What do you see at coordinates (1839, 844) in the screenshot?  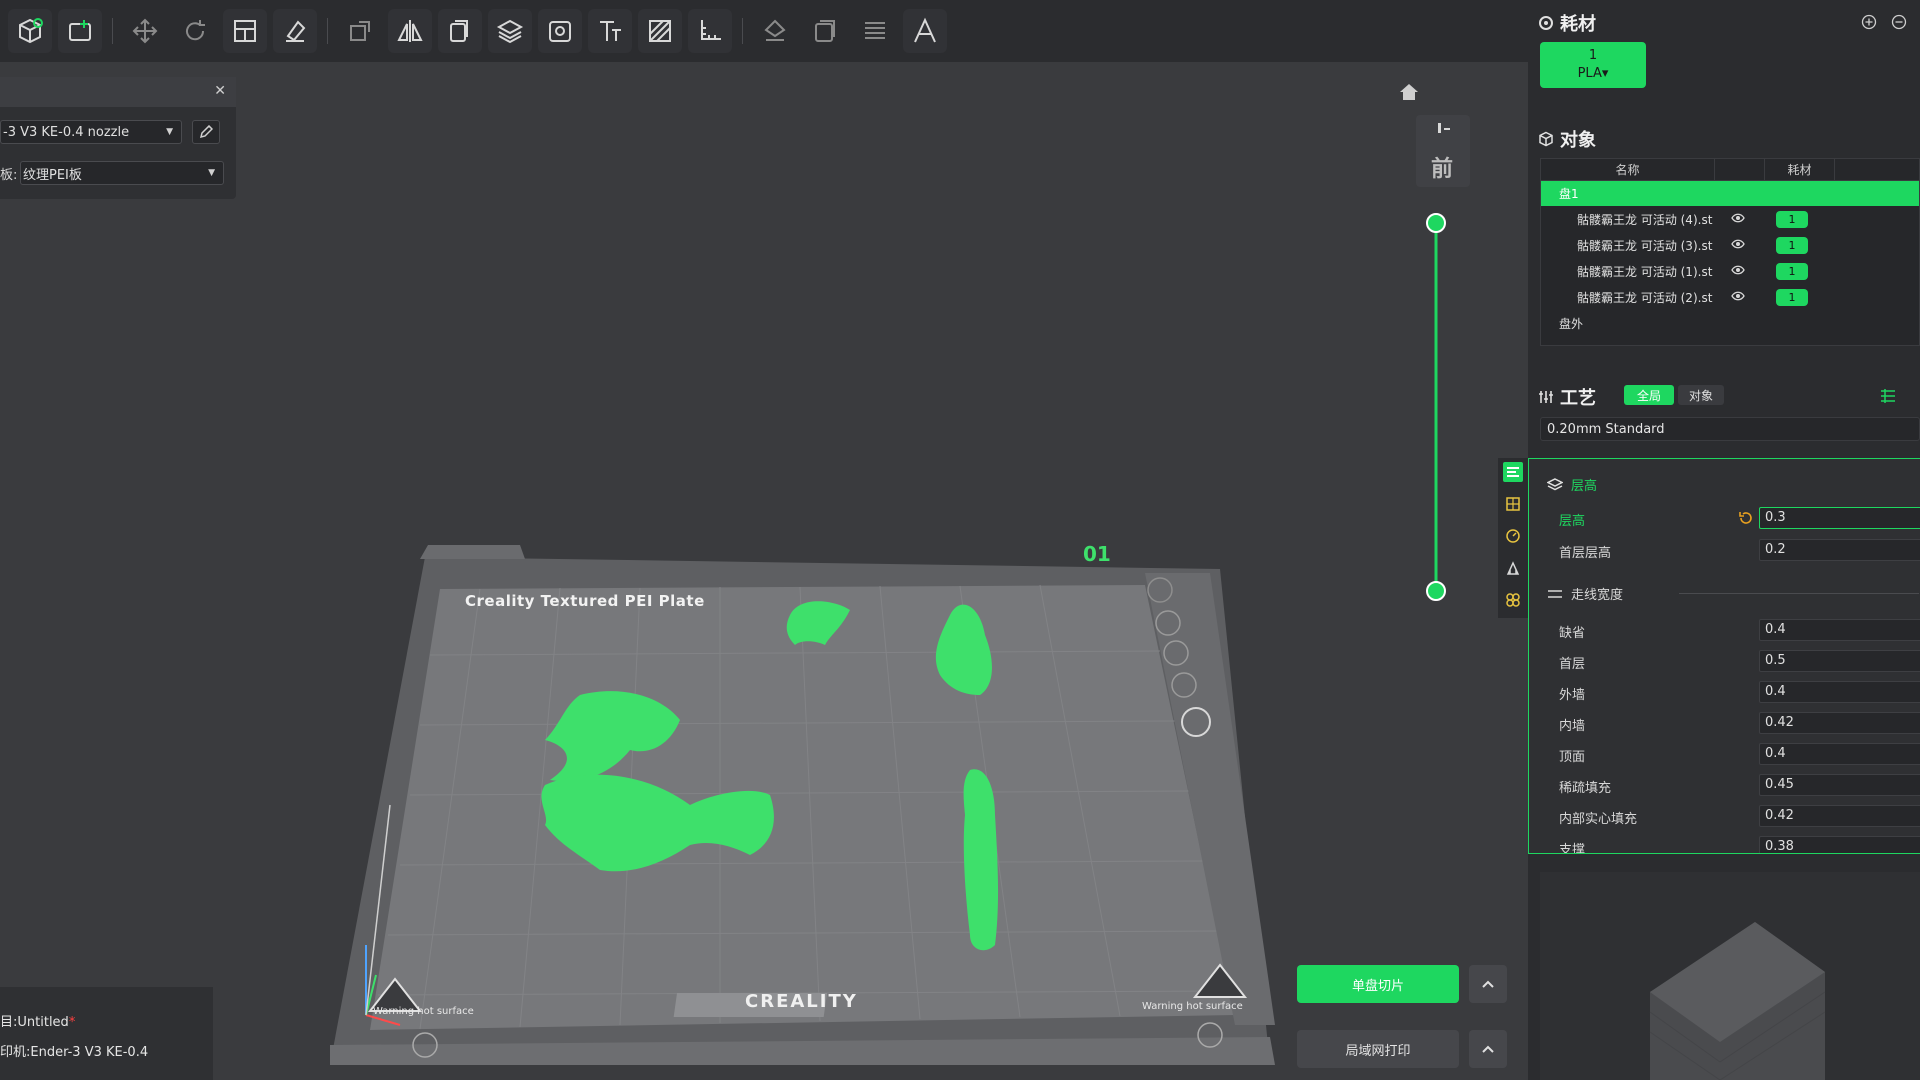 I see `width-input: 0.38` at bounding box center [1839, 844].